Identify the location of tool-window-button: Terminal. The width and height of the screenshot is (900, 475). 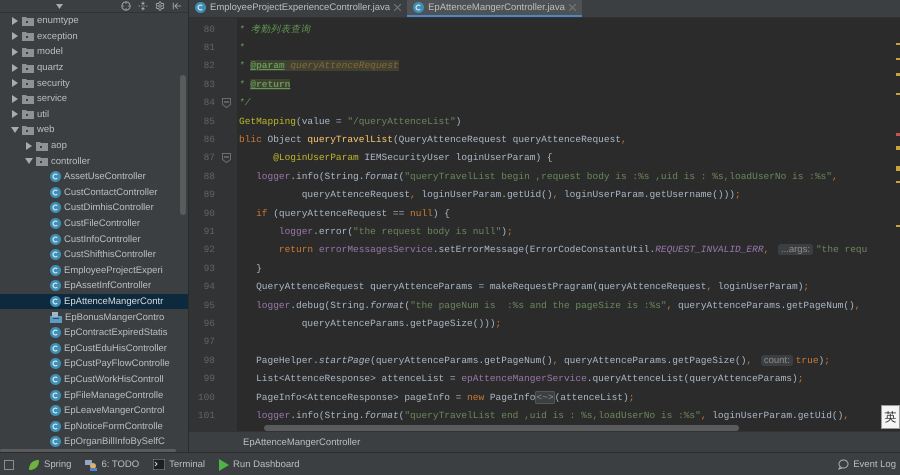
(179, 464).